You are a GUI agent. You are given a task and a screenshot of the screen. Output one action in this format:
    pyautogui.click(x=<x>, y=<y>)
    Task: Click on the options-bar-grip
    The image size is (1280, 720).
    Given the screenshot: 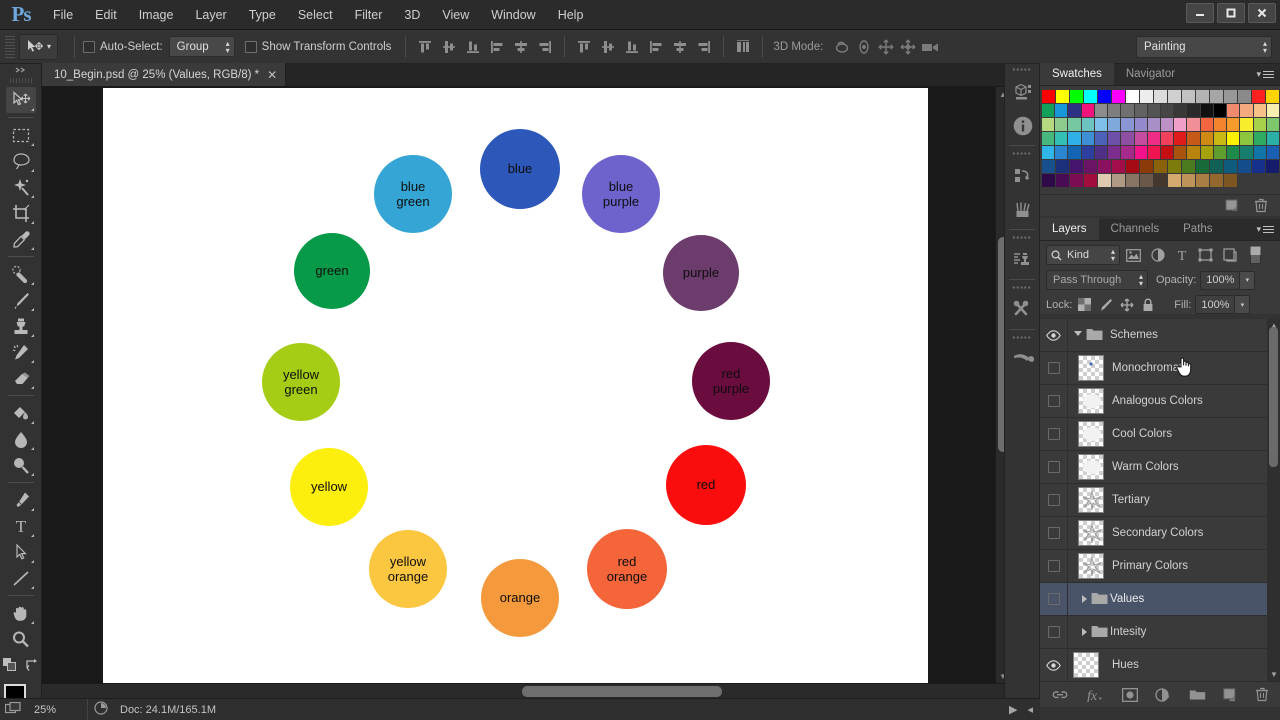 What is the action you would take?
    pyautogui.click(x=10, y=46)
    